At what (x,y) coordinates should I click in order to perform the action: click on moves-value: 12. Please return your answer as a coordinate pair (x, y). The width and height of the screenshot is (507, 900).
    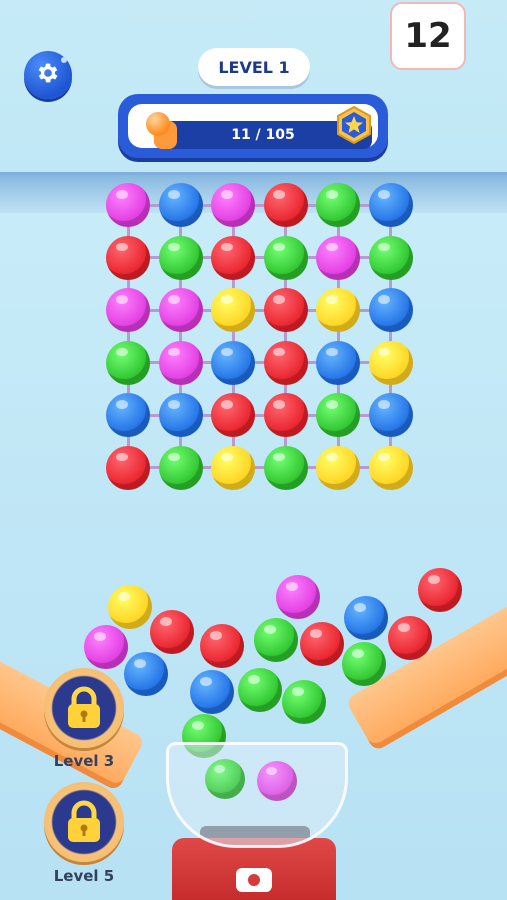
    Looking at the image, I should click on (428, 36).